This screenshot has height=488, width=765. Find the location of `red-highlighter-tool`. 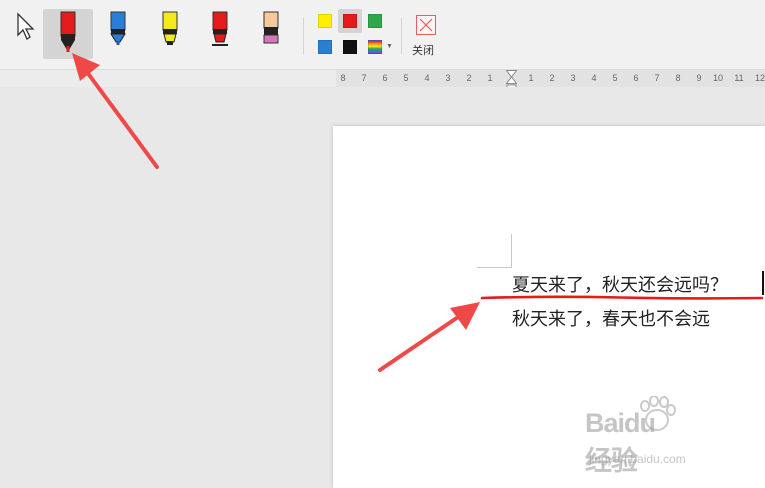

red-highlighter-tool is located at coordinates (220, 34).